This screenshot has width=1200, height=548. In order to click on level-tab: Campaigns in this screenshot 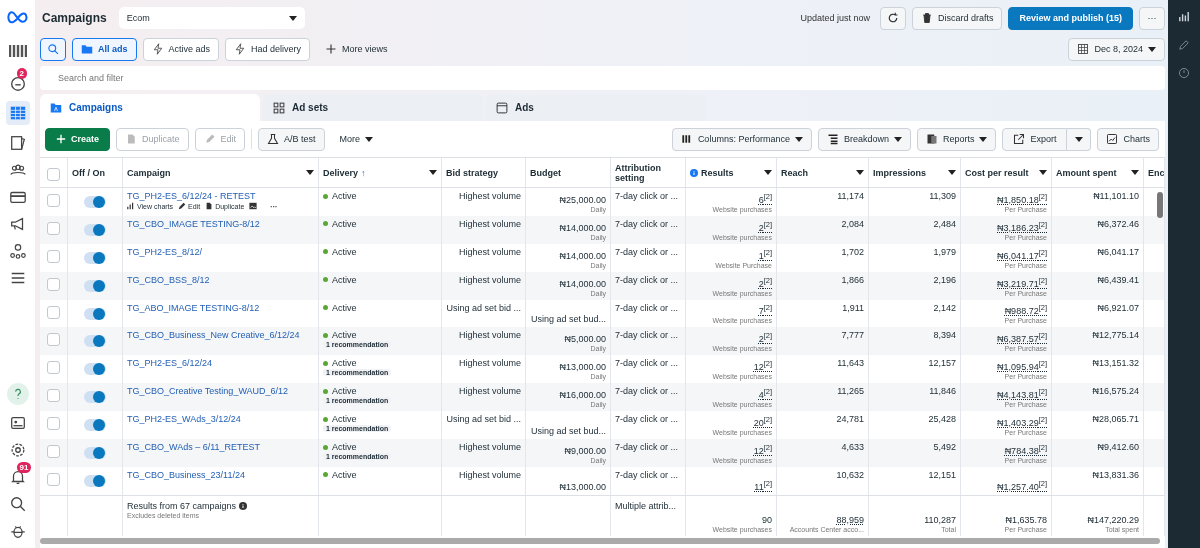, I will do `click(150, 107)`.